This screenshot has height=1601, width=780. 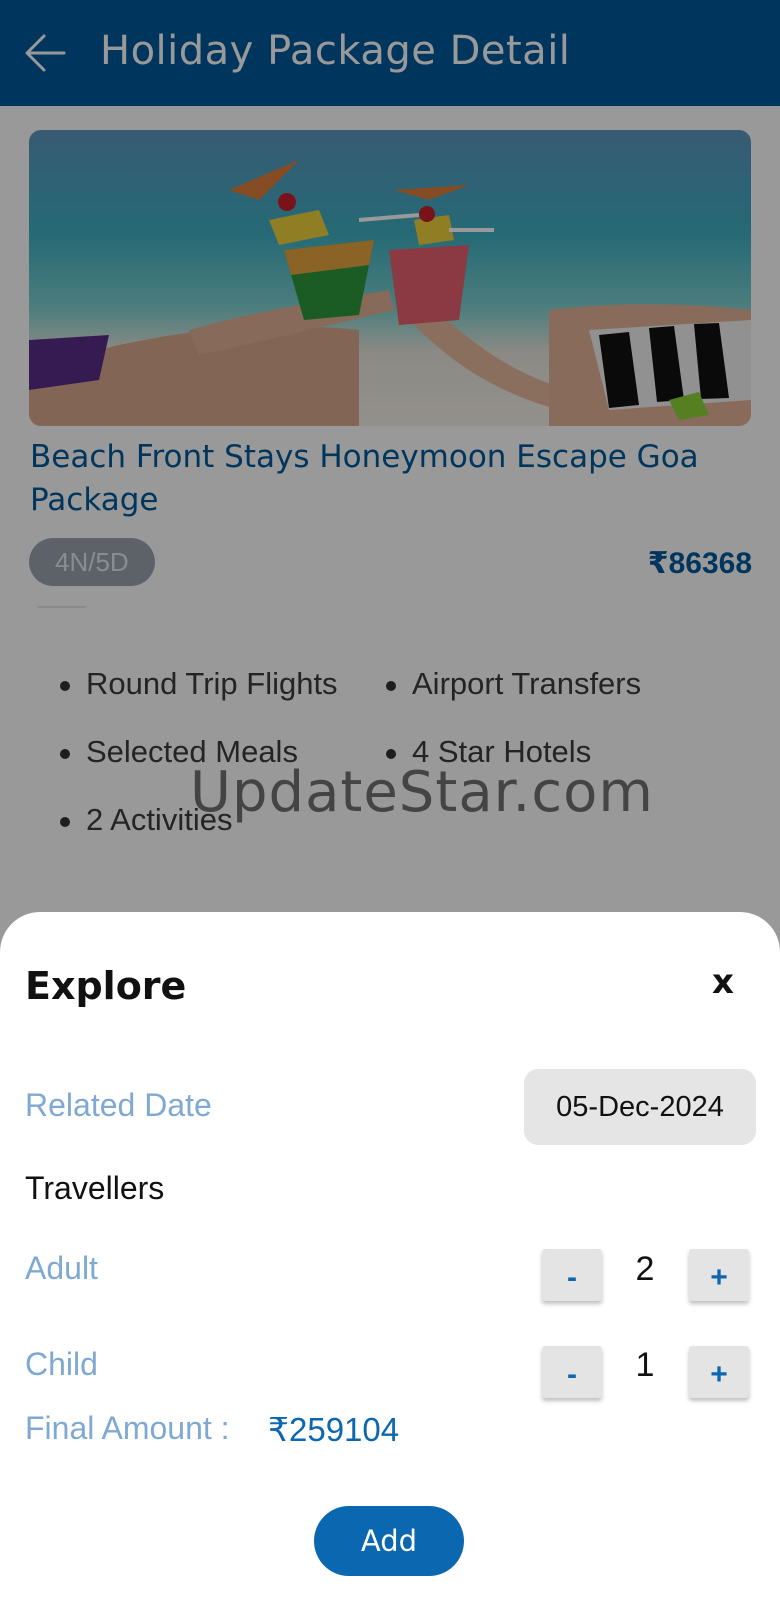 I want to click on close-button: x, so click(x=723, y=982).